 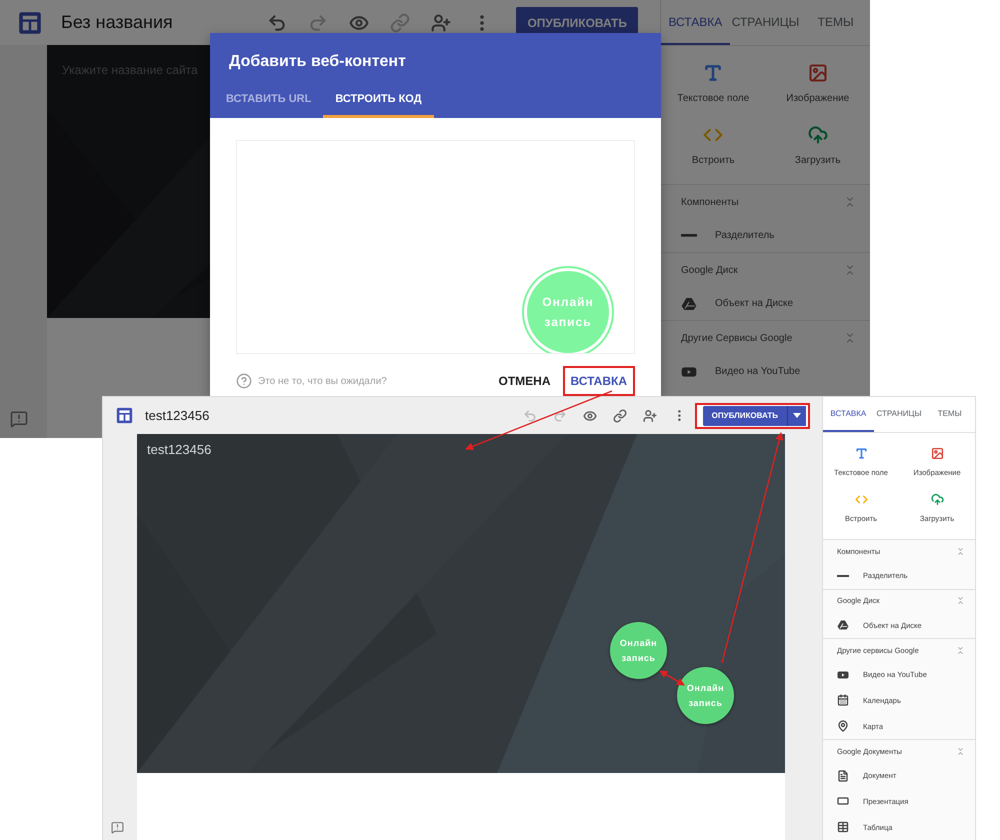 What do you see at coordinates (378, 105) in the screenshot?
I see `dialog-tab: ВСТРОИТЬ КОД` at bounding box center [378, 105].